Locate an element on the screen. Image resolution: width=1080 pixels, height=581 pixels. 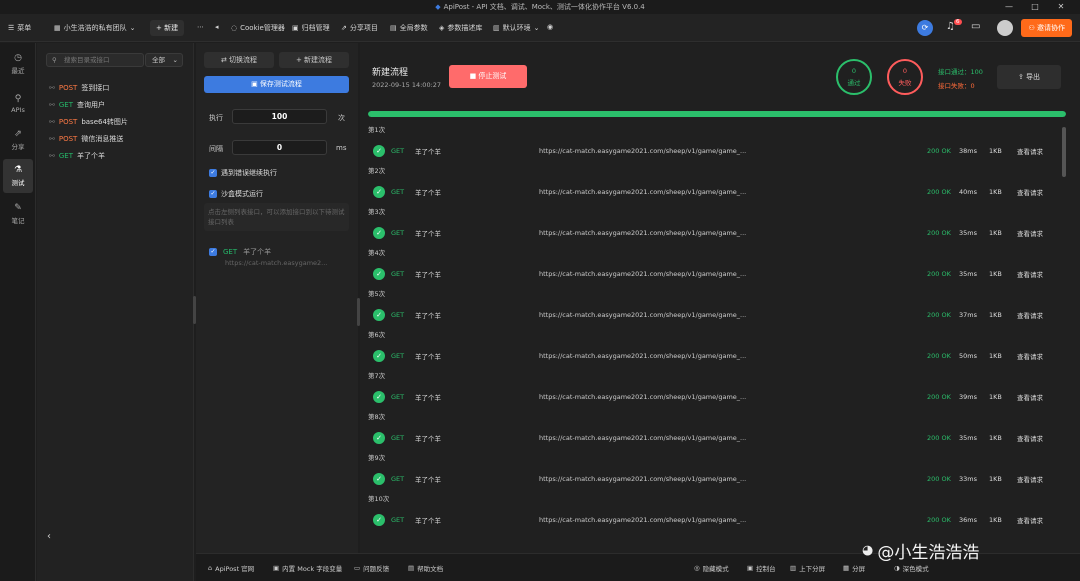
split-vertical-button: ▥ 上下分屏 is located at coordinates (807, 568).